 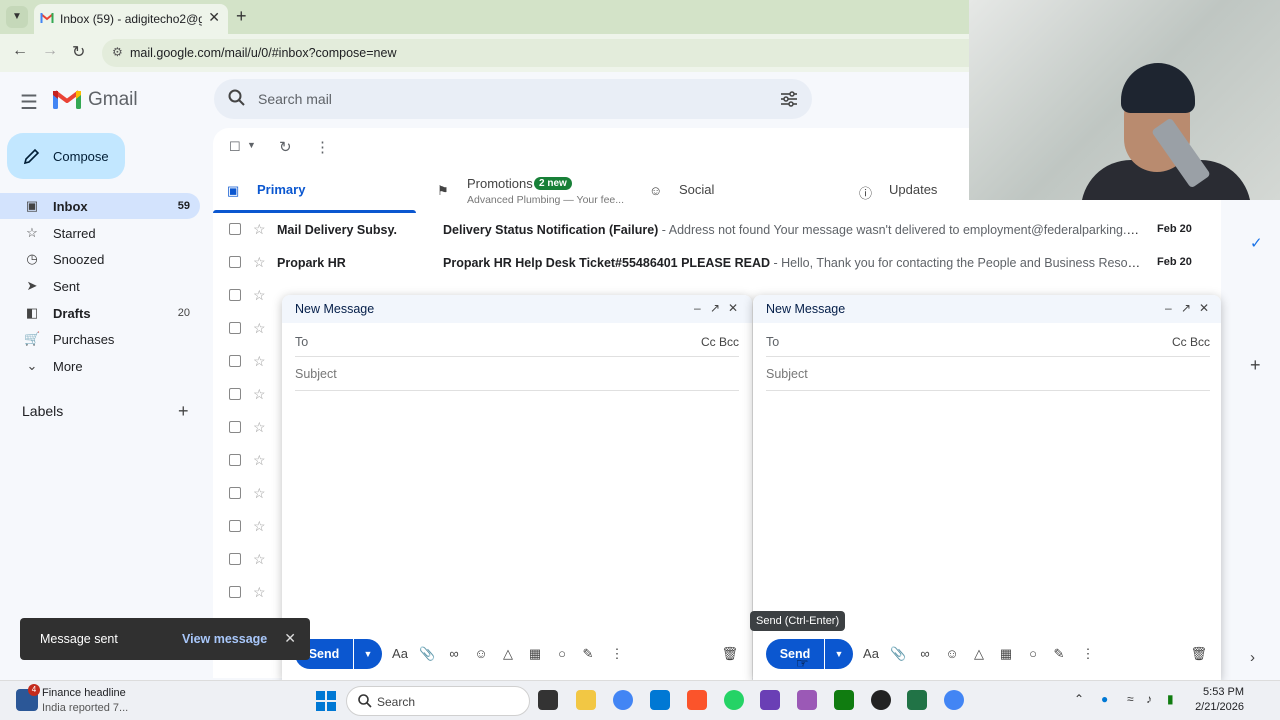 What do you see at coordinates (623, 700) in the screenshot?
I see `chrome-icon` at bounding box center [623, 700].